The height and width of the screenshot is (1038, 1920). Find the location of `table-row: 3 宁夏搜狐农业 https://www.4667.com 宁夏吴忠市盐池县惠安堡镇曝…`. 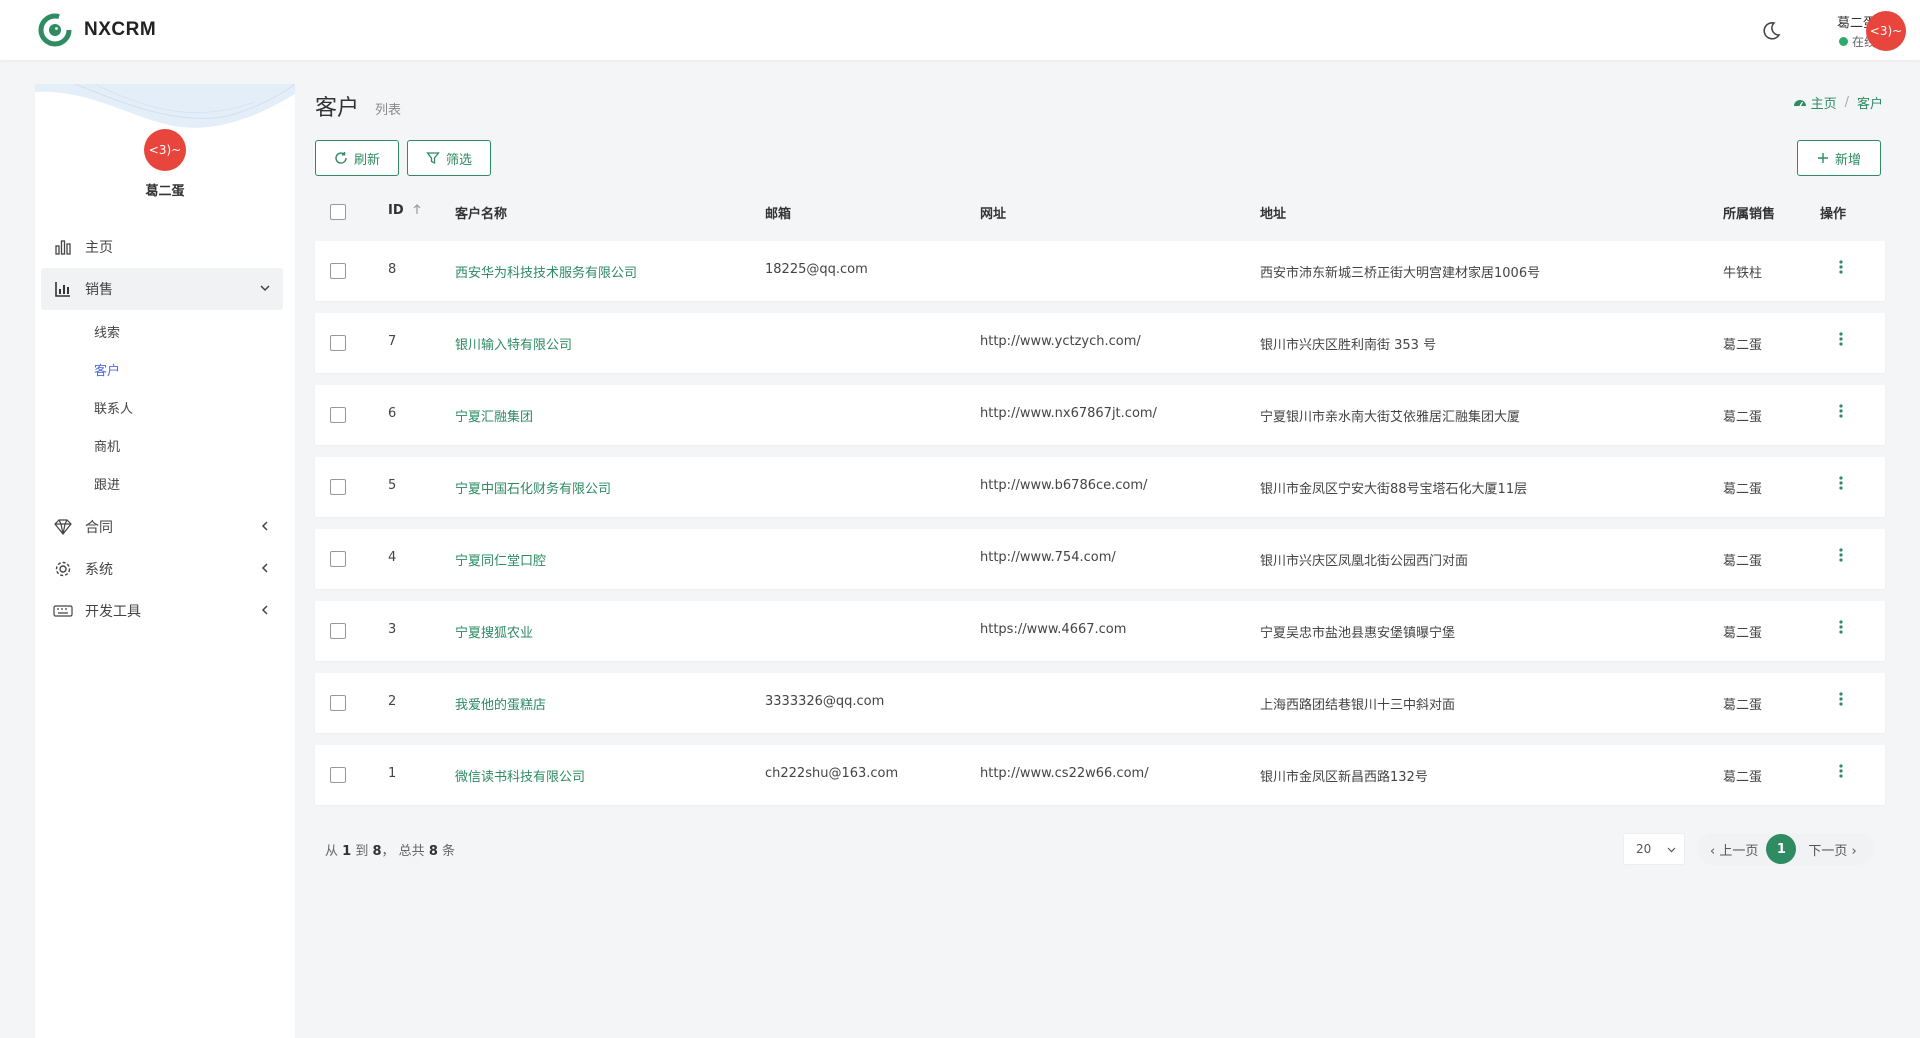

table-row: 3 宁夏搜狐农业 https://www.4667.com 宁夏吴忠市盐池县惠安堡镇曝… is located at coordinates (1100, 631).